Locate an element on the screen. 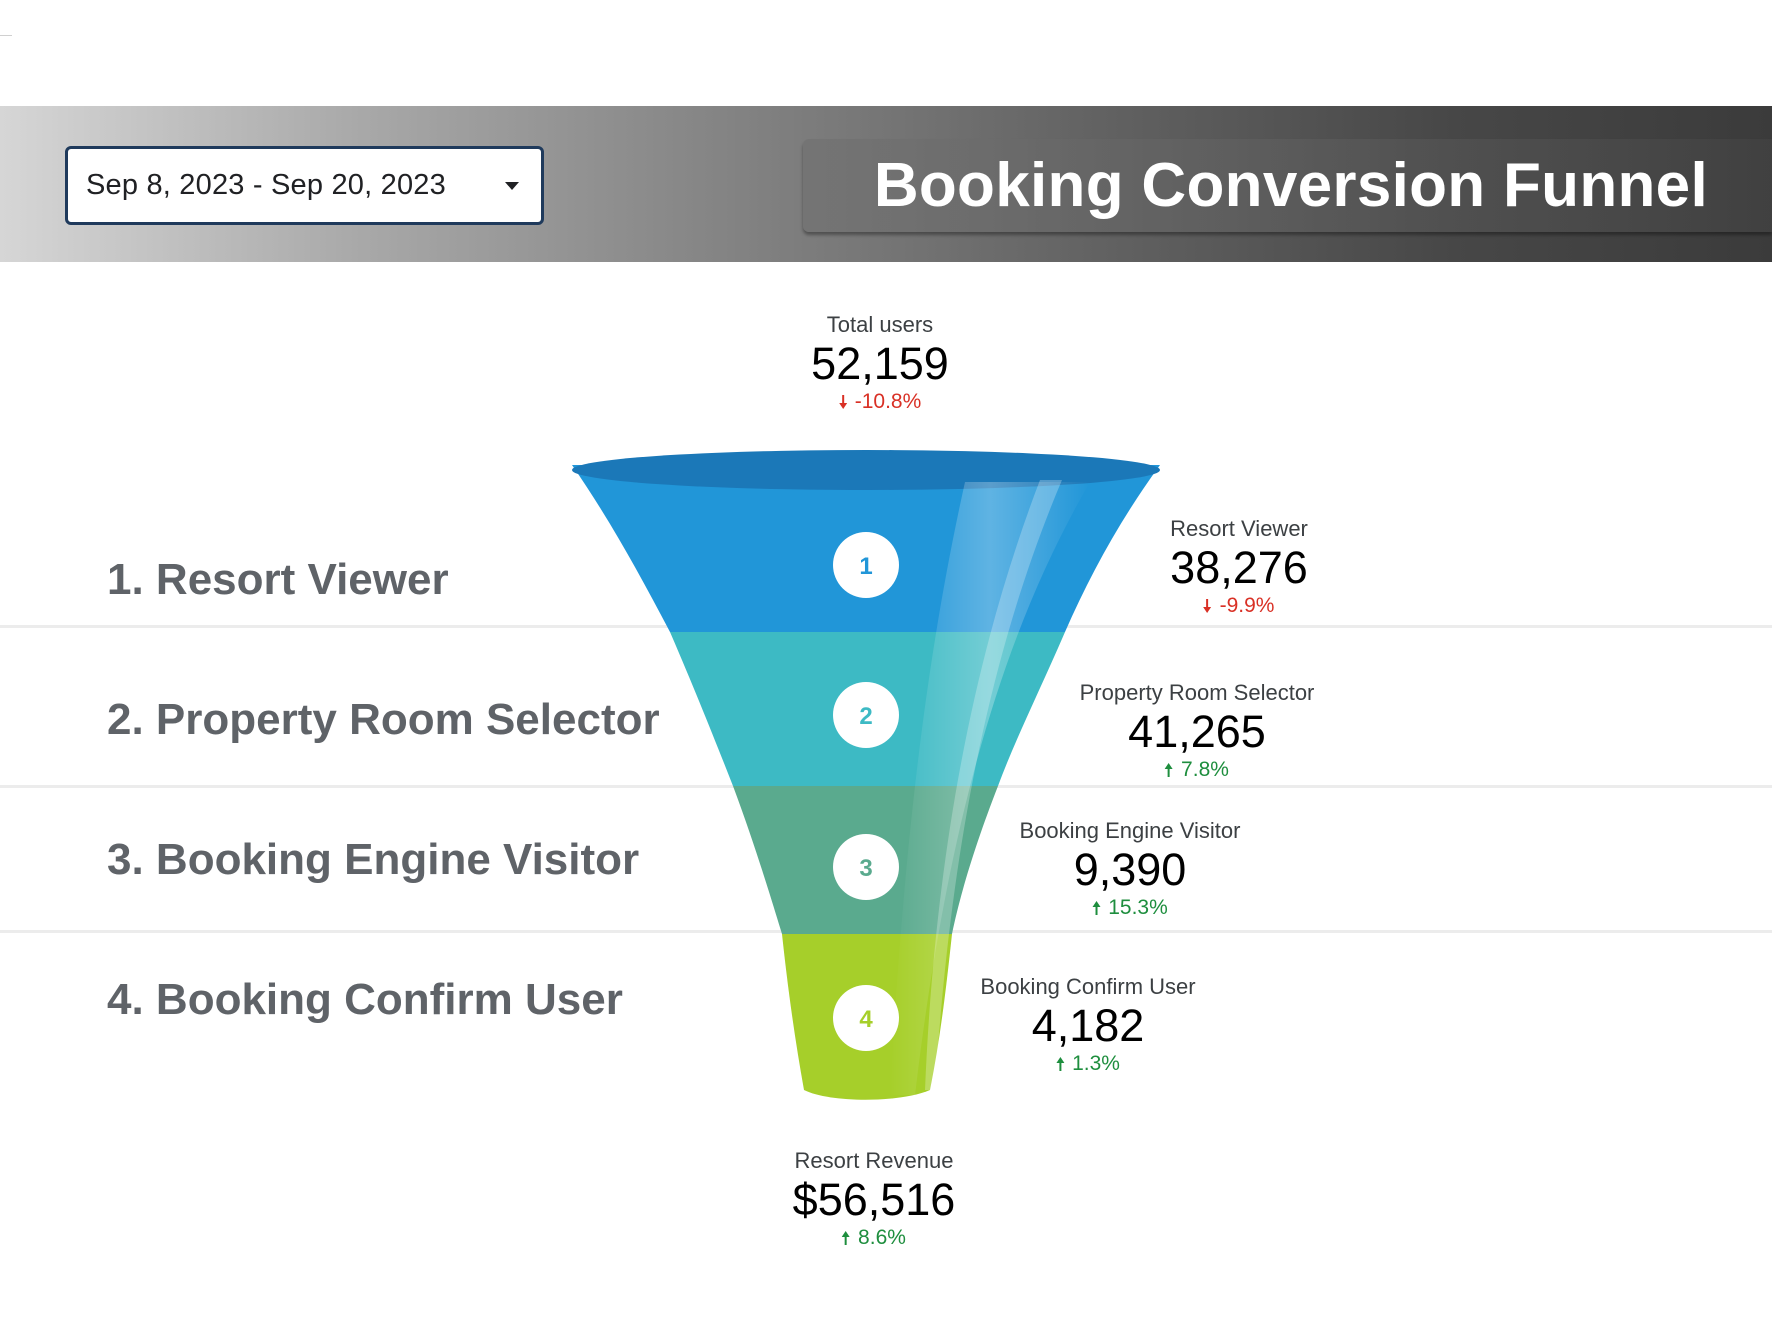  metric-delta: -10.8% is located at coordinates (880, 402).